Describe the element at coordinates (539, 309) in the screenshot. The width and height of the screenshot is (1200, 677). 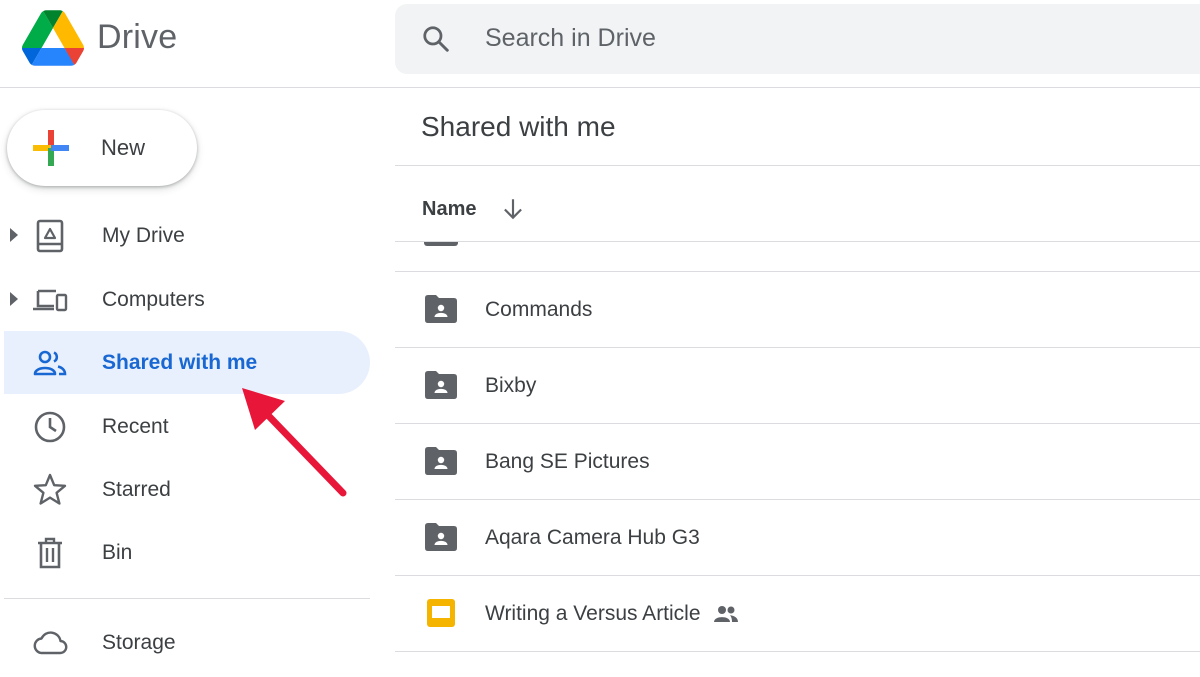
I see `file-name: Commands` at that location.